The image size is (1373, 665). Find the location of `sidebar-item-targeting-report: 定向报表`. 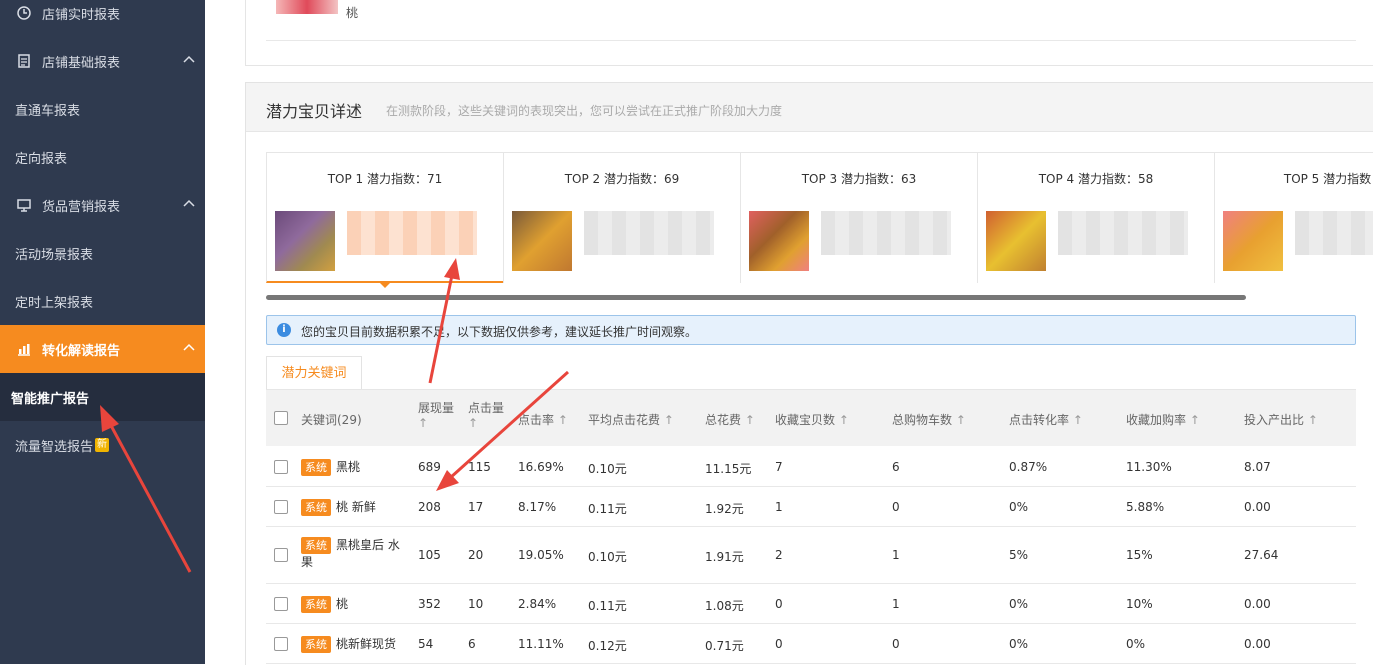

sidebar-item-targeting-report: 定向报表 is located at coordinates (102, 157).